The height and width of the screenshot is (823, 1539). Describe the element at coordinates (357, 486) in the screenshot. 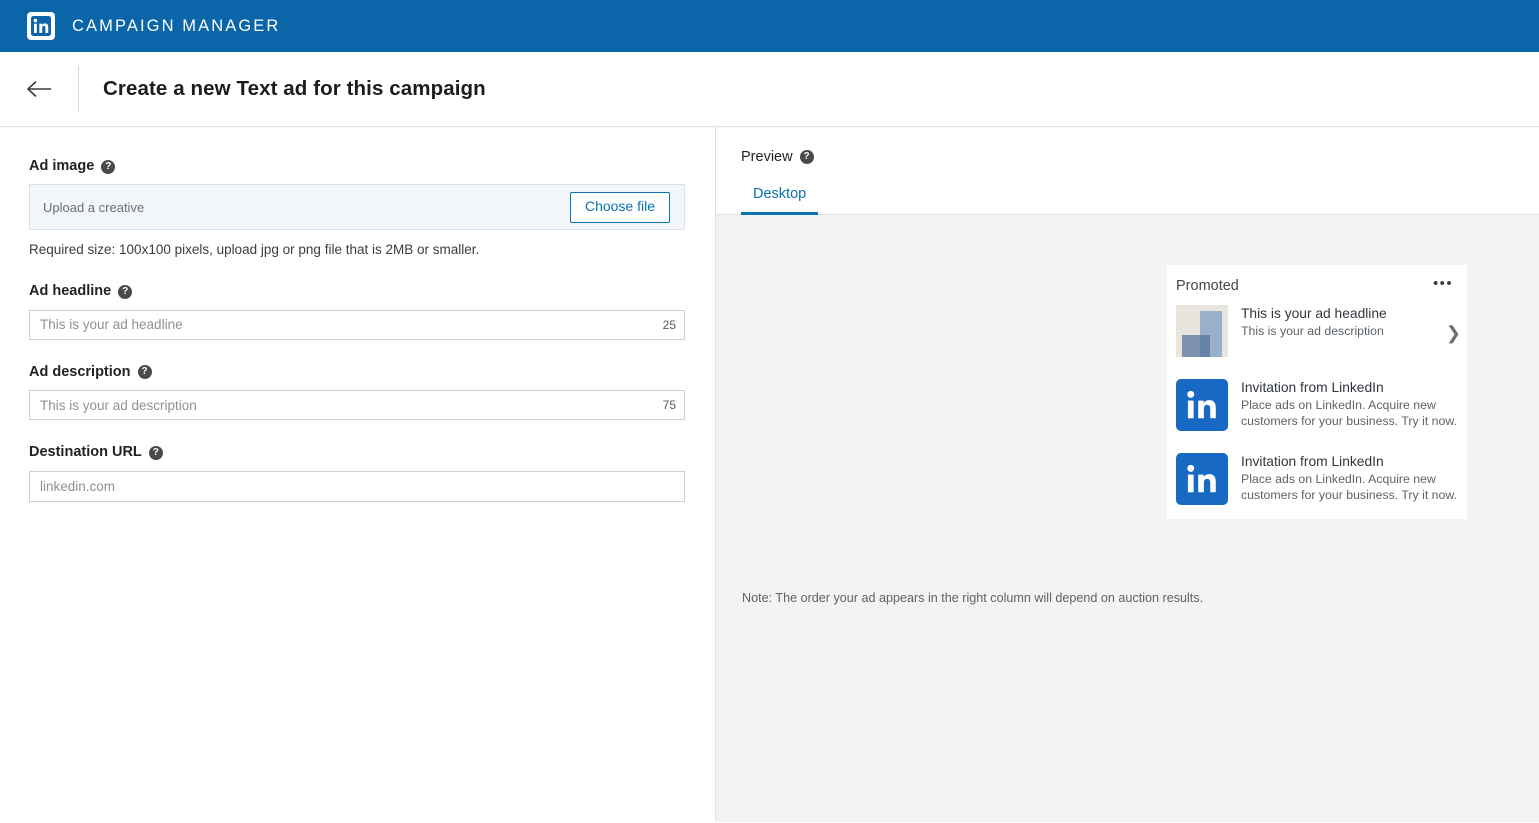

I see `destination-url-input` at that location.